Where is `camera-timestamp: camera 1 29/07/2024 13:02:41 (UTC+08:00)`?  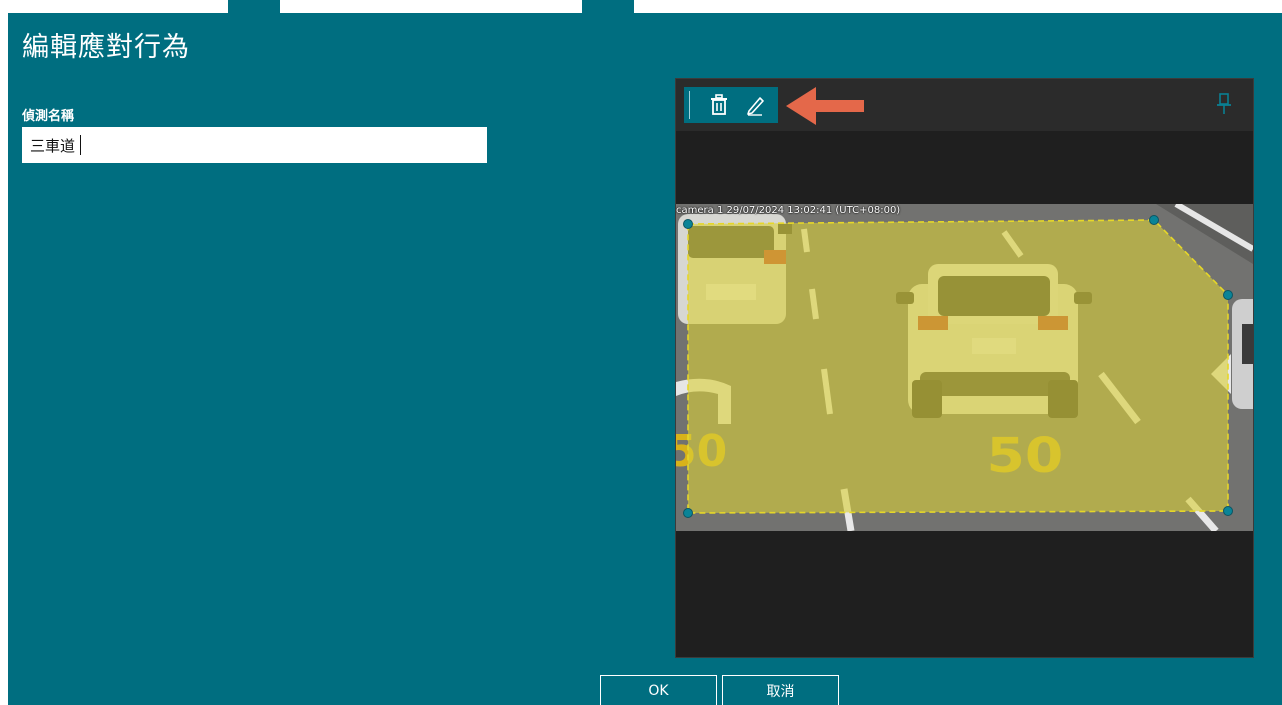 camera-timestamp: camera 1 29/07/2024 13:02:41 (UTC+08:00) is located at coordinates (788, 210).